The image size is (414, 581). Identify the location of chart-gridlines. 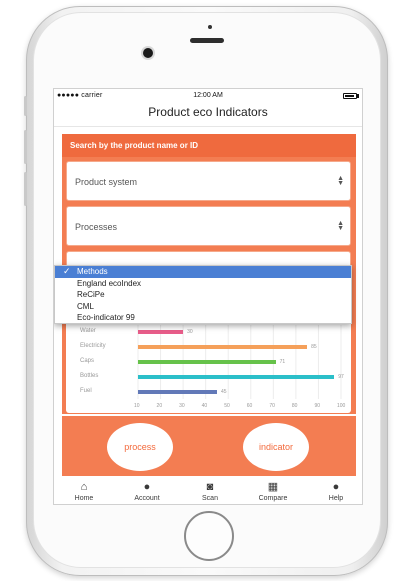
(239, 362).